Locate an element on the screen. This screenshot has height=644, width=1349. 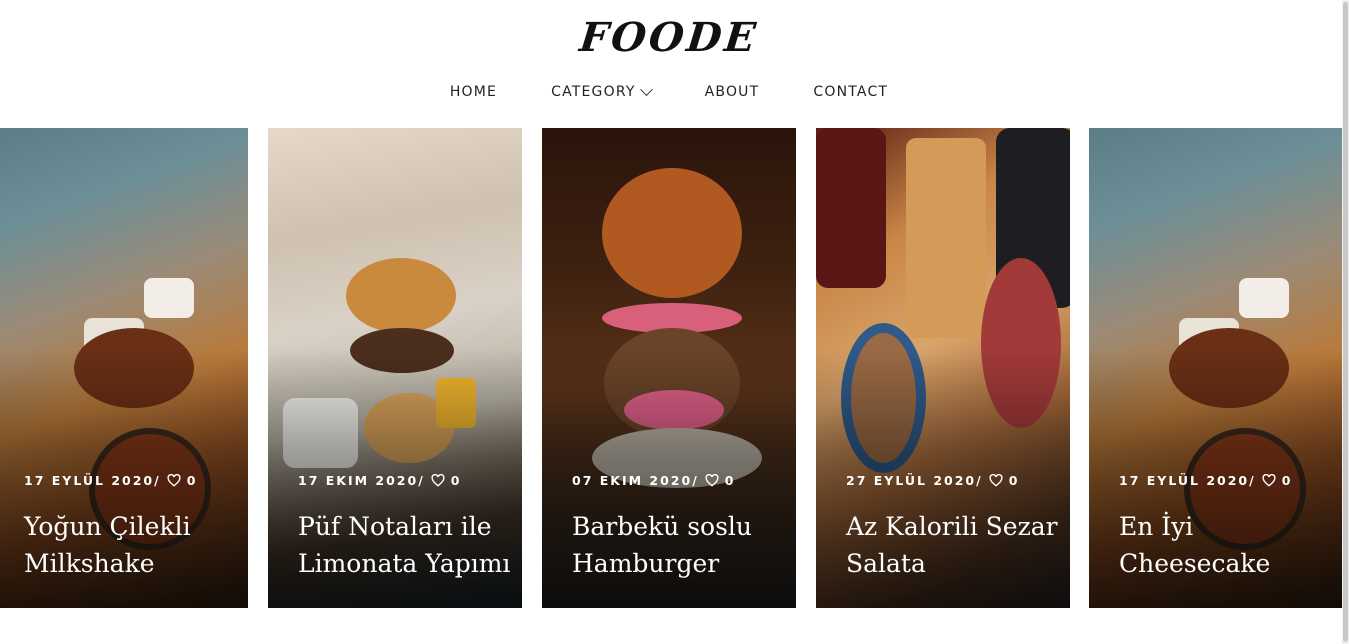
nav-item-label: HOME is located at coordinates (473, 92).